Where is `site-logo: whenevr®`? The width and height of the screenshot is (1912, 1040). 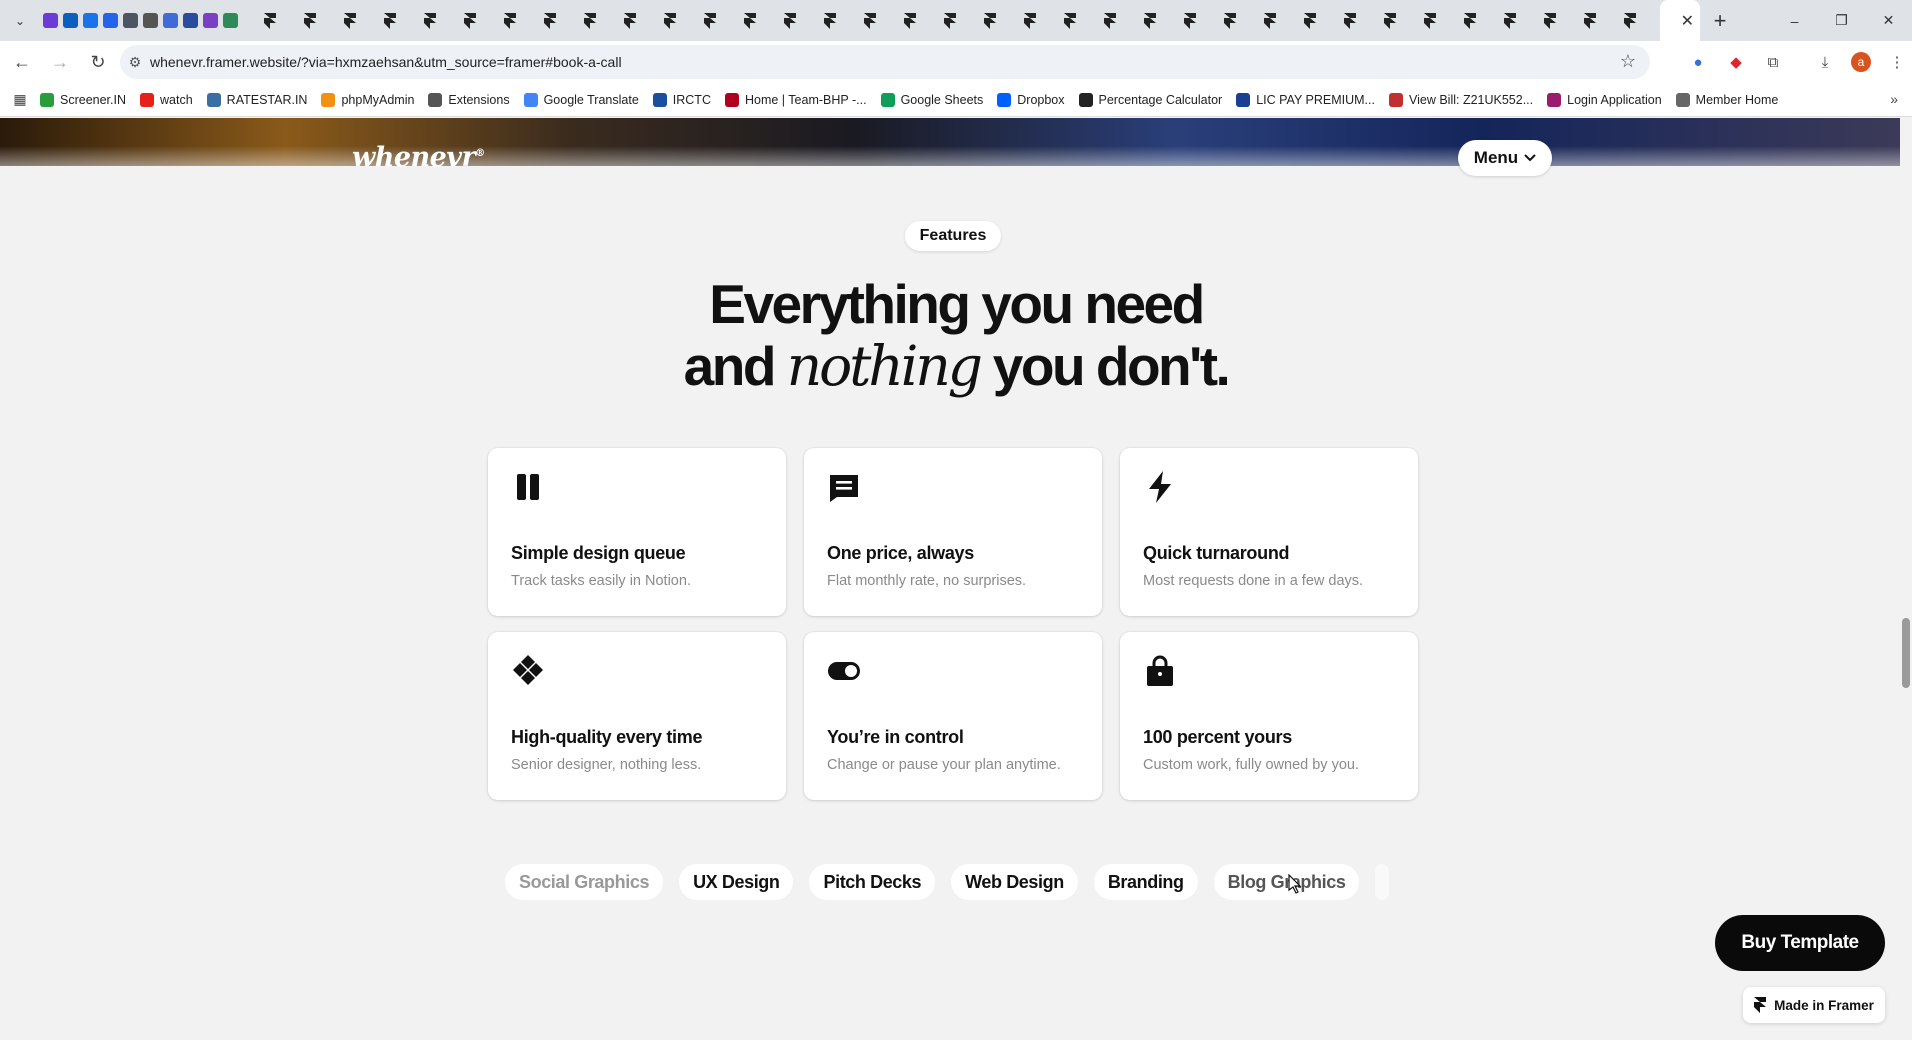 site-logo: whenevr® is located at coordinates (418, 157).